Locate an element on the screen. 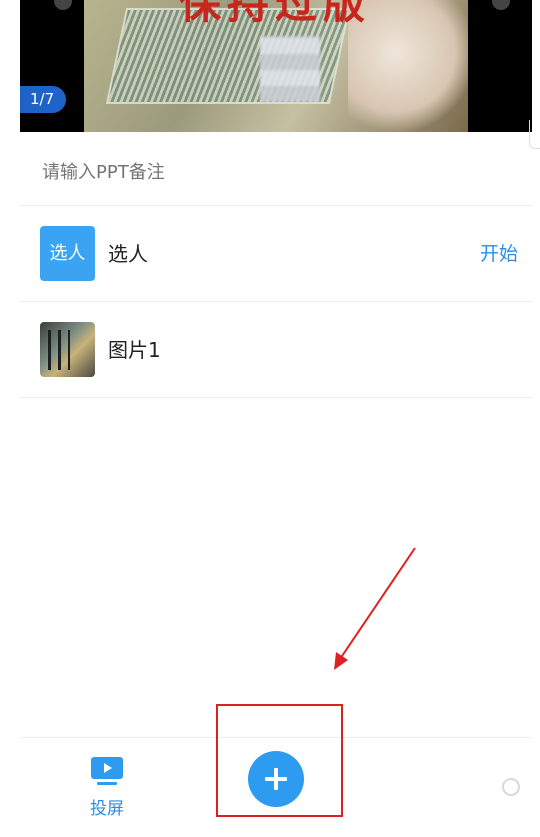 The width and height of the screenshot is (540, 837). page-indicator-badge: 1/7 is located at coordinates (43, 99).